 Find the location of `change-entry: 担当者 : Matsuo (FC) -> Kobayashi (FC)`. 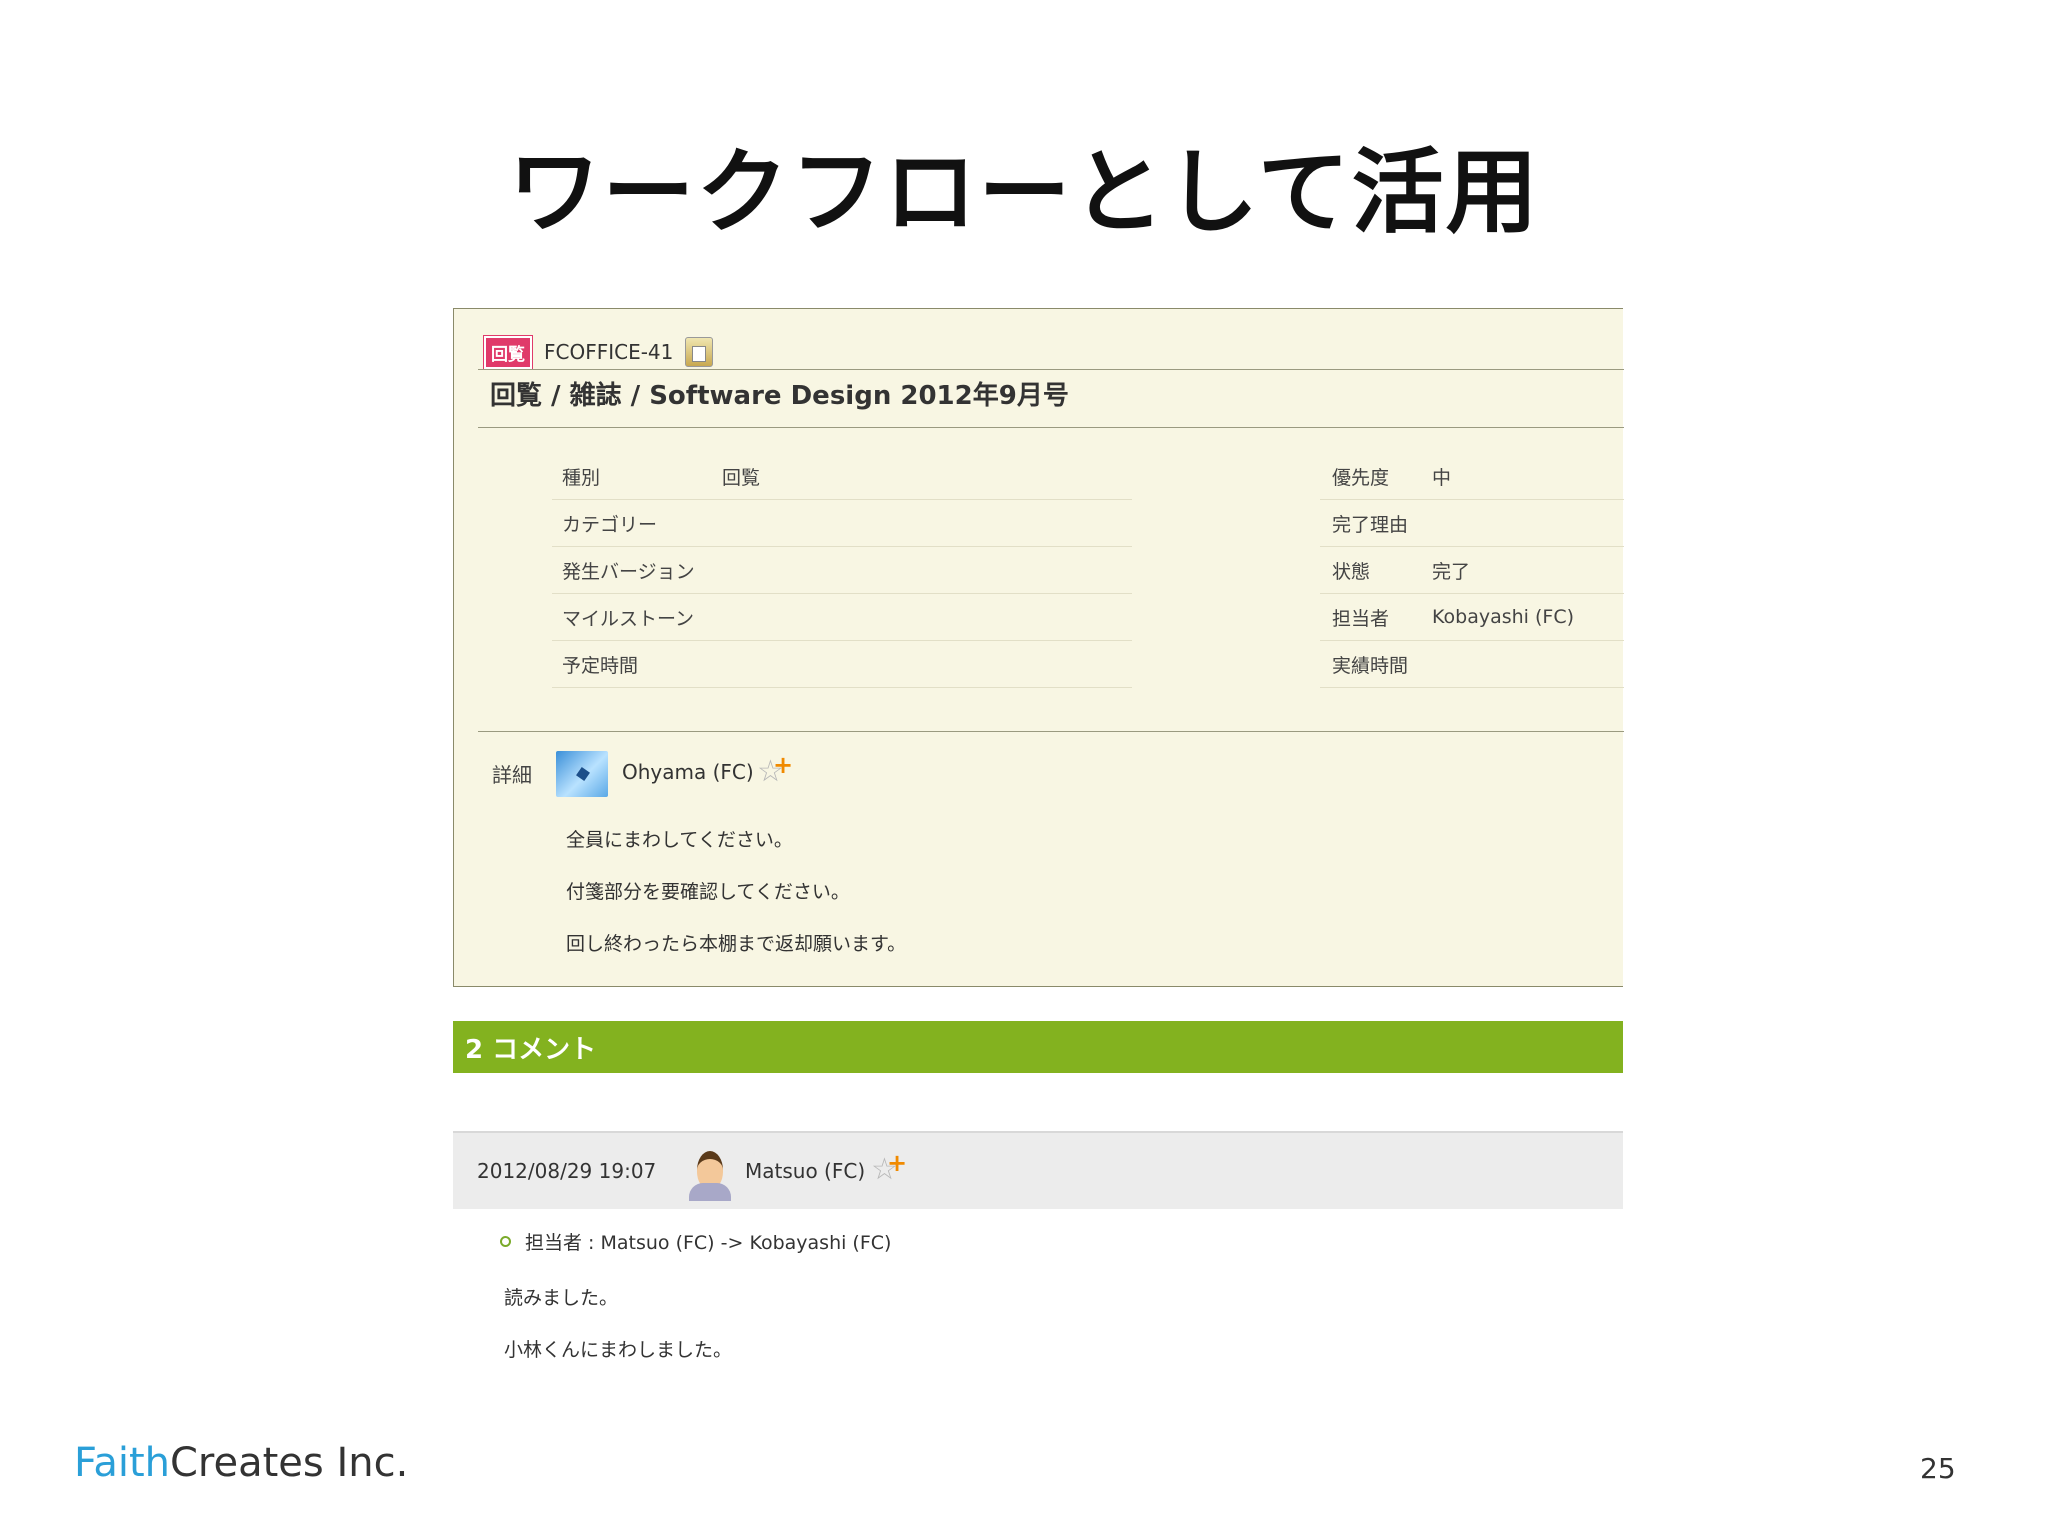

change-entry: 担当者 : Matsuo (FC) -> Kobayashi (FC) is located at coordinates (695, 1241).